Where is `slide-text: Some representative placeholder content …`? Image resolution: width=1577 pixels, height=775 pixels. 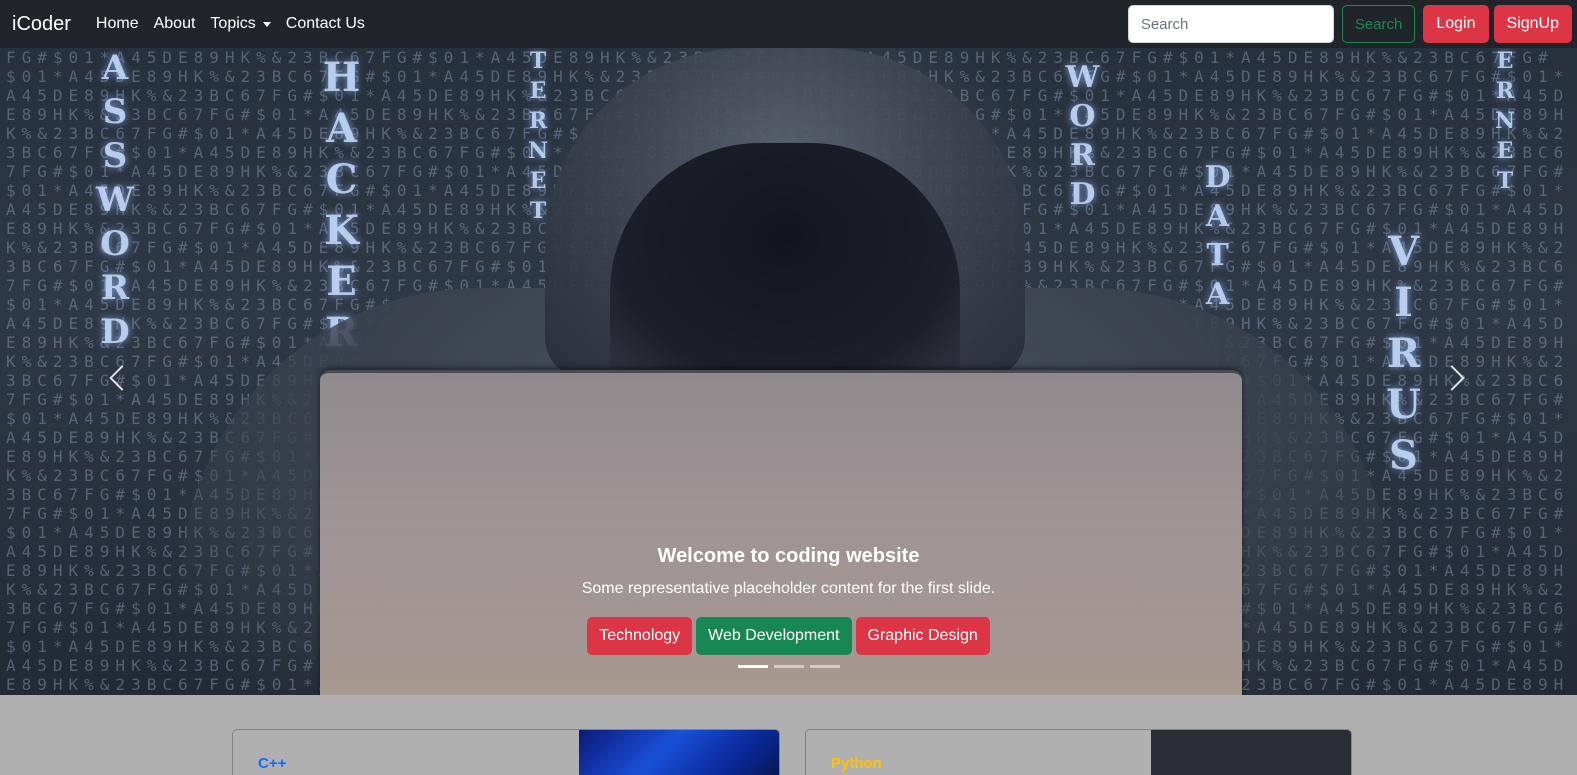
slide-text: Some representative placeholder content … is located at coordinates (788, 588).